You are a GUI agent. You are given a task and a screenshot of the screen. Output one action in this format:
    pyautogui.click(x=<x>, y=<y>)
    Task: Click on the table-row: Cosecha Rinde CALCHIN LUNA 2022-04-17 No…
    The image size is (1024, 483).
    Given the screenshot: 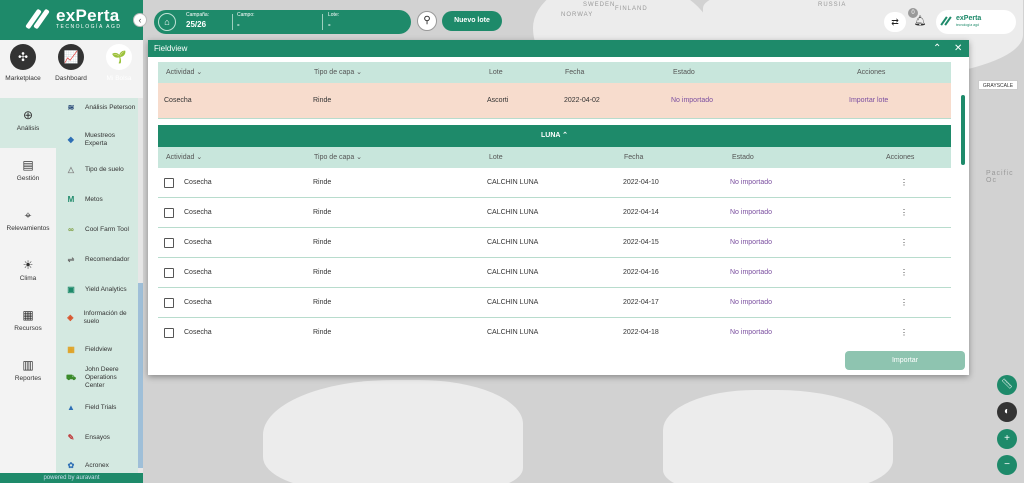 What is the action you would take?
    pyautogui.click(x=554, y=303)
    